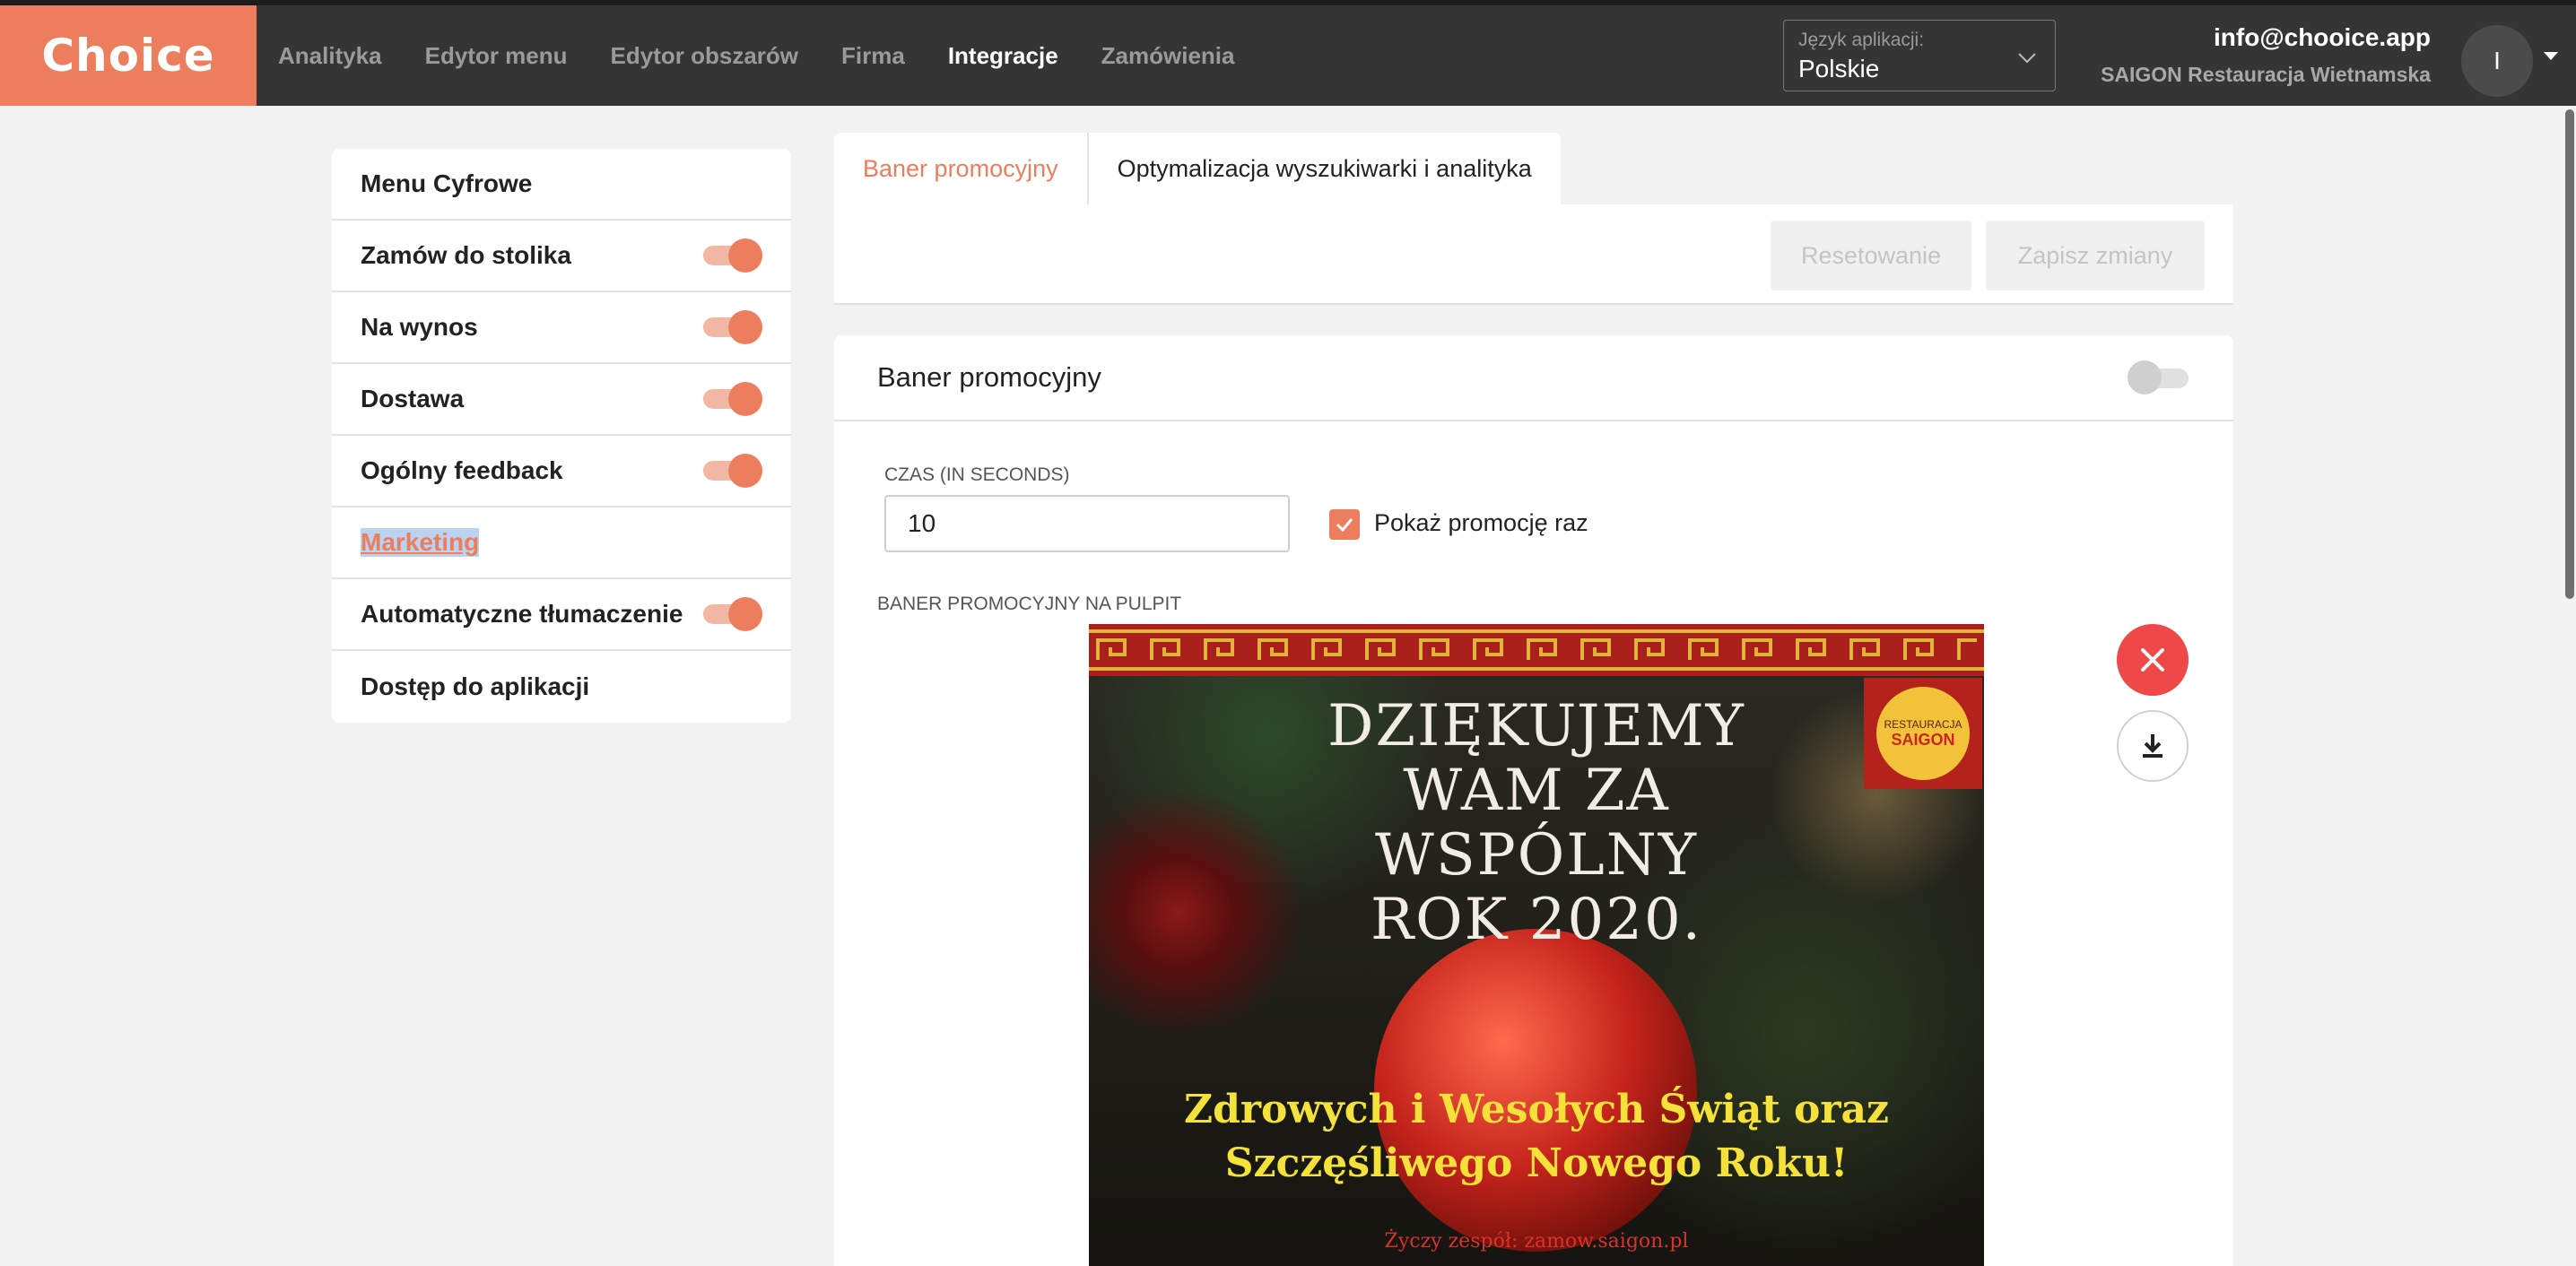 The width and height of the screenshot is (2576, 1266). What do you see at coordinates (732, 327) in the screenshot?
I see `toggle-na-wynos` at bounding box center [732, 327].